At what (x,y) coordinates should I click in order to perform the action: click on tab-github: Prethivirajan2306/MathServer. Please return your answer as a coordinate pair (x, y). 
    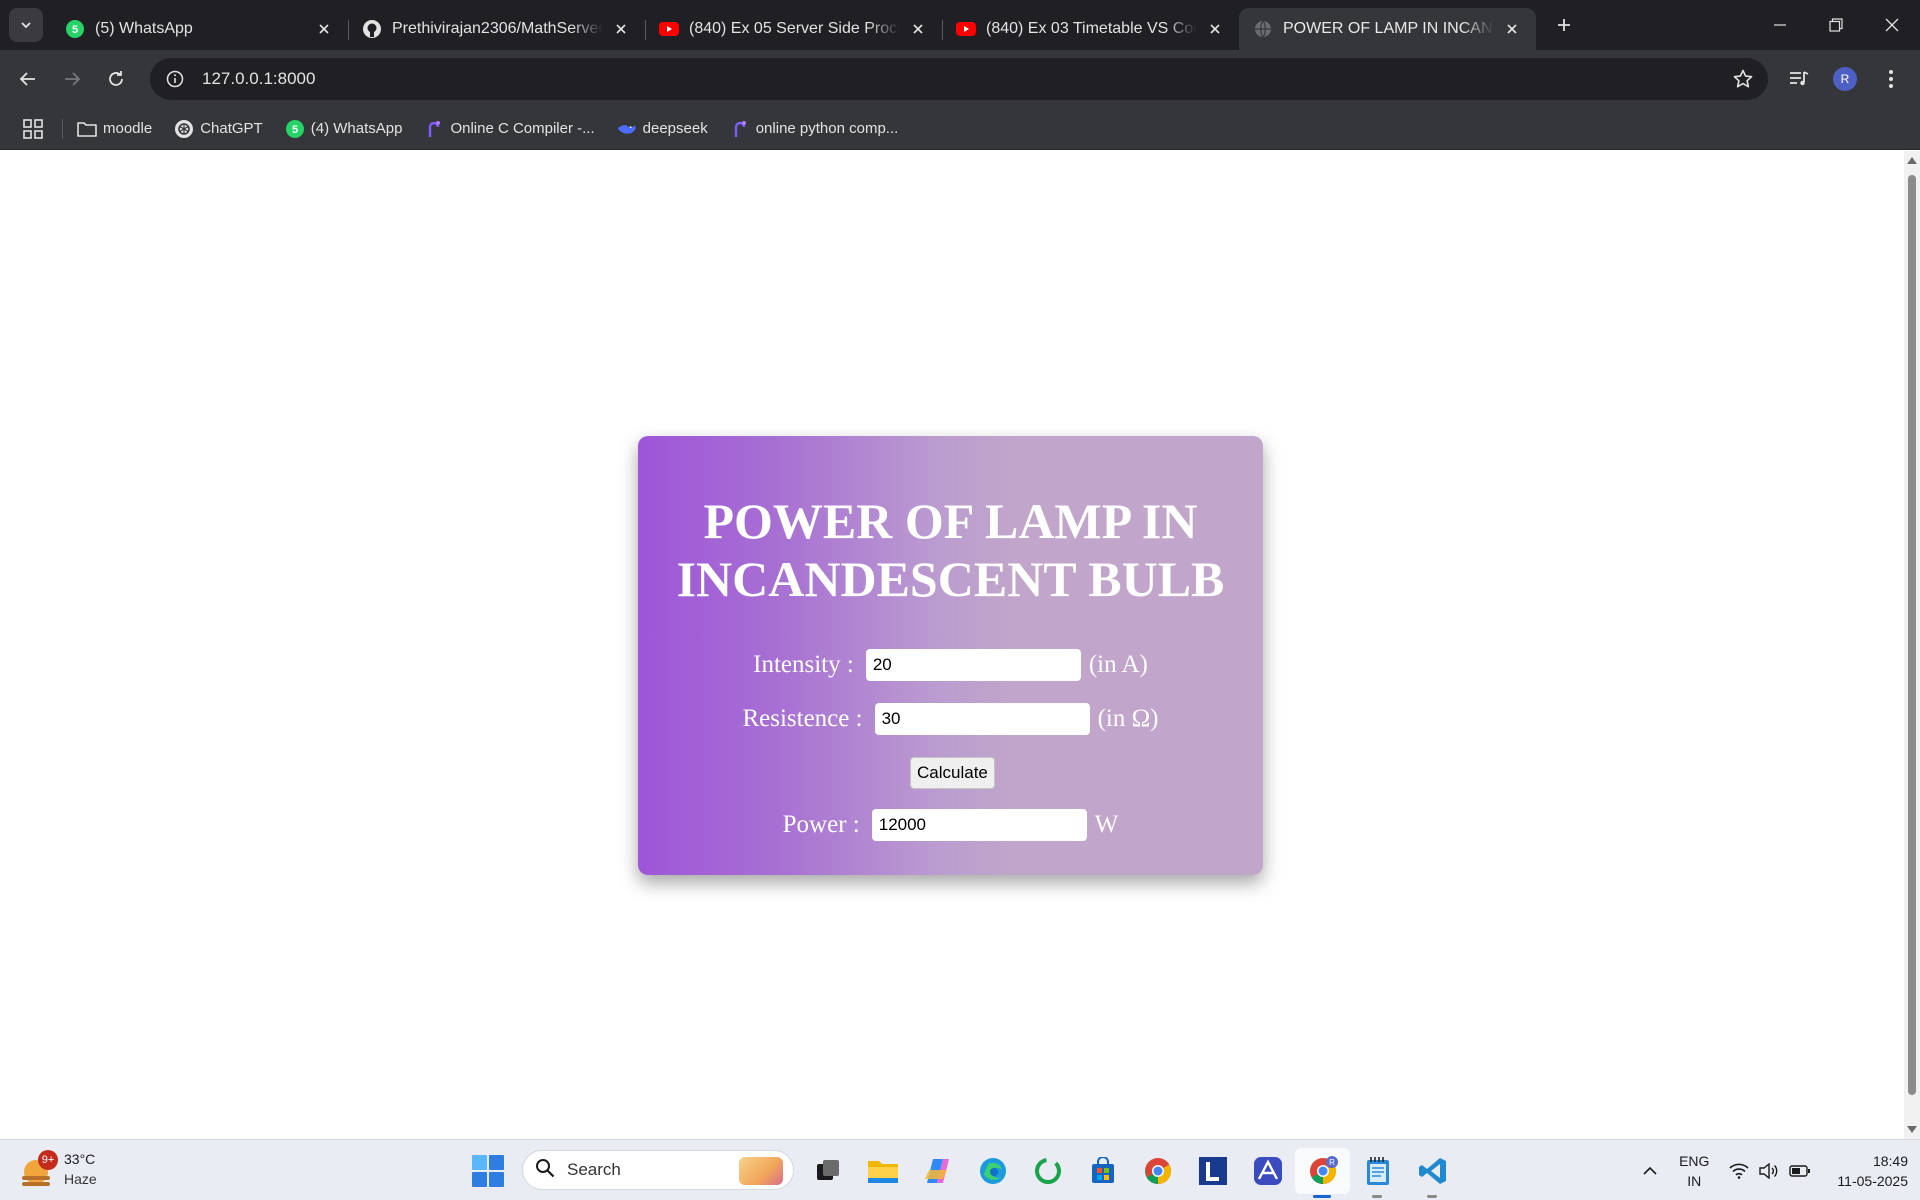
    Looking at the image, I should click on (496, 29).